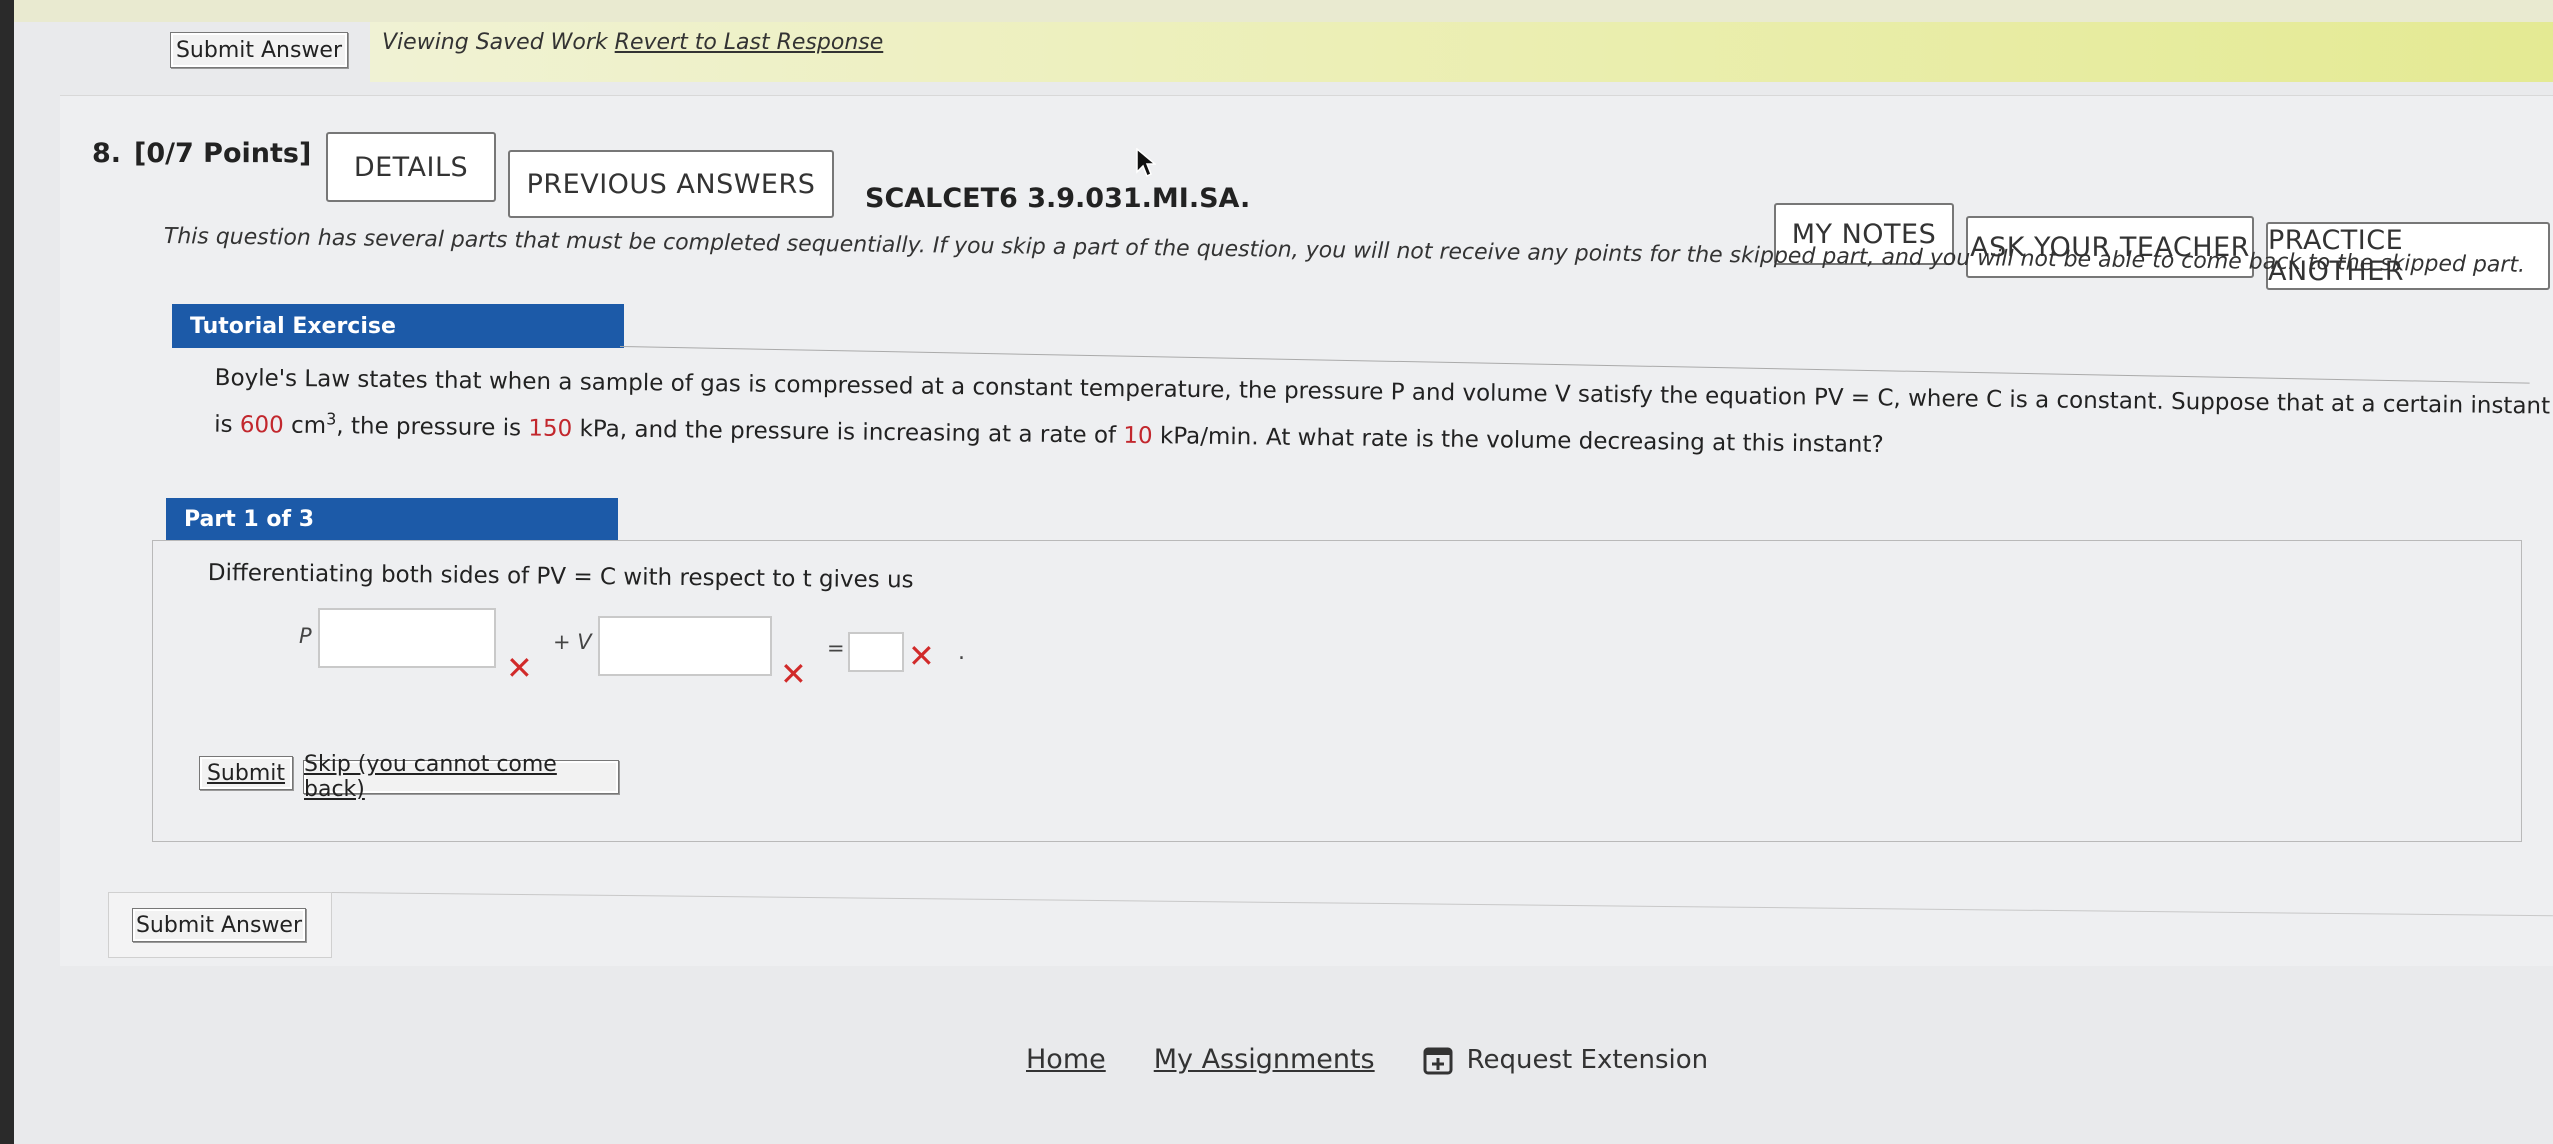 The height and width of the screenshot is (1144, 2553). What do you see at coordinates (398, 326) in the screenshot?
I see `tutorial-exercise-header: Tutorial Exercise` at bounding box center [398, 326].